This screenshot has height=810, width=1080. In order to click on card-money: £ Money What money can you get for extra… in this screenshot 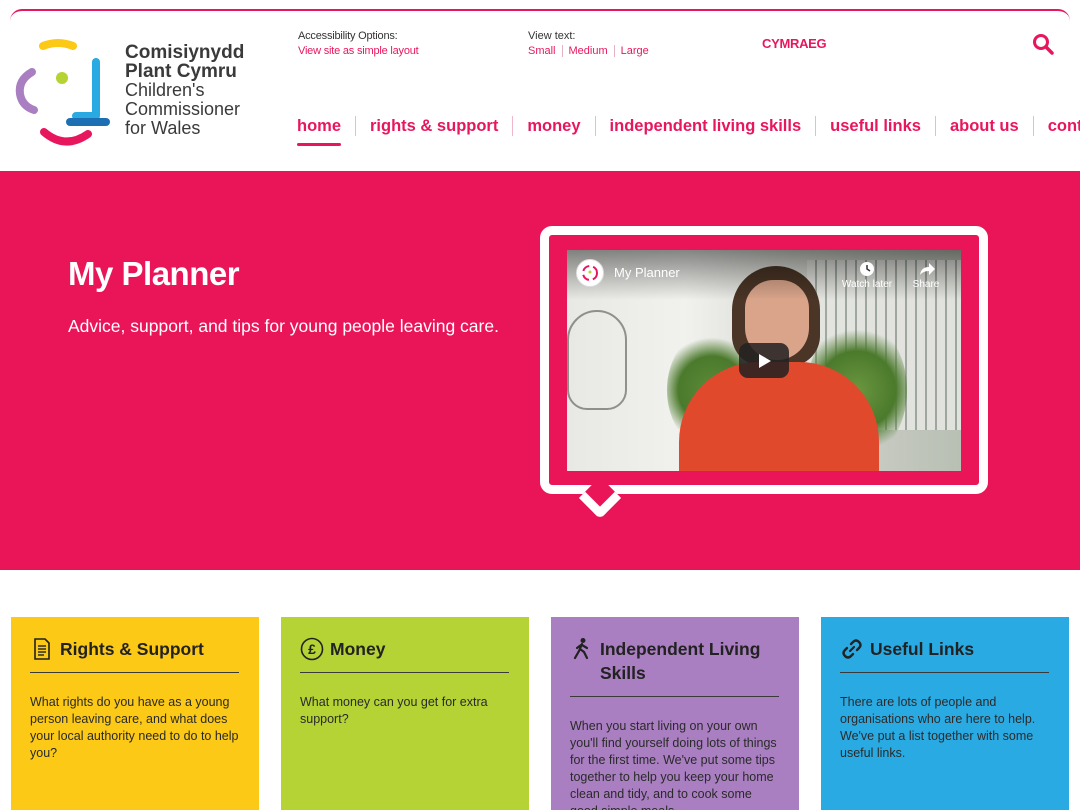, I will do `click(405, 713)`.